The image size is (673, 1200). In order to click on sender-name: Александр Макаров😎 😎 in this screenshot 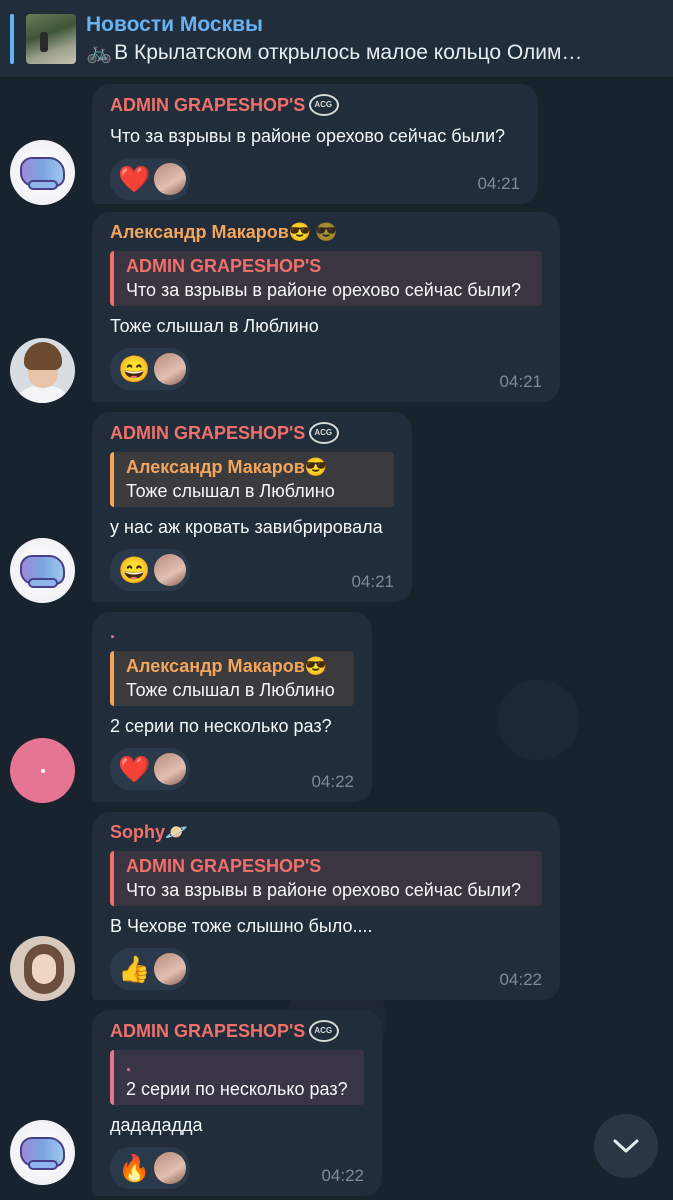, I will do `click(326, 232)`.